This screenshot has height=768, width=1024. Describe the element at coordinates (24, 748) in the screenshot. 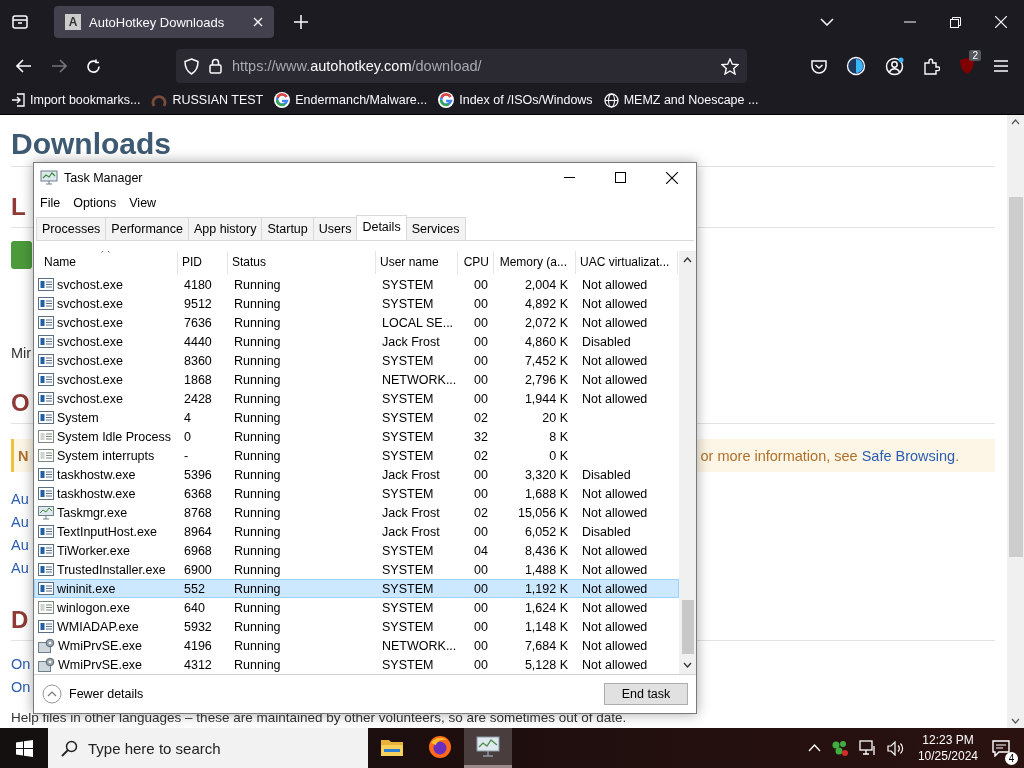

I see `four-panes-icon` at that location.